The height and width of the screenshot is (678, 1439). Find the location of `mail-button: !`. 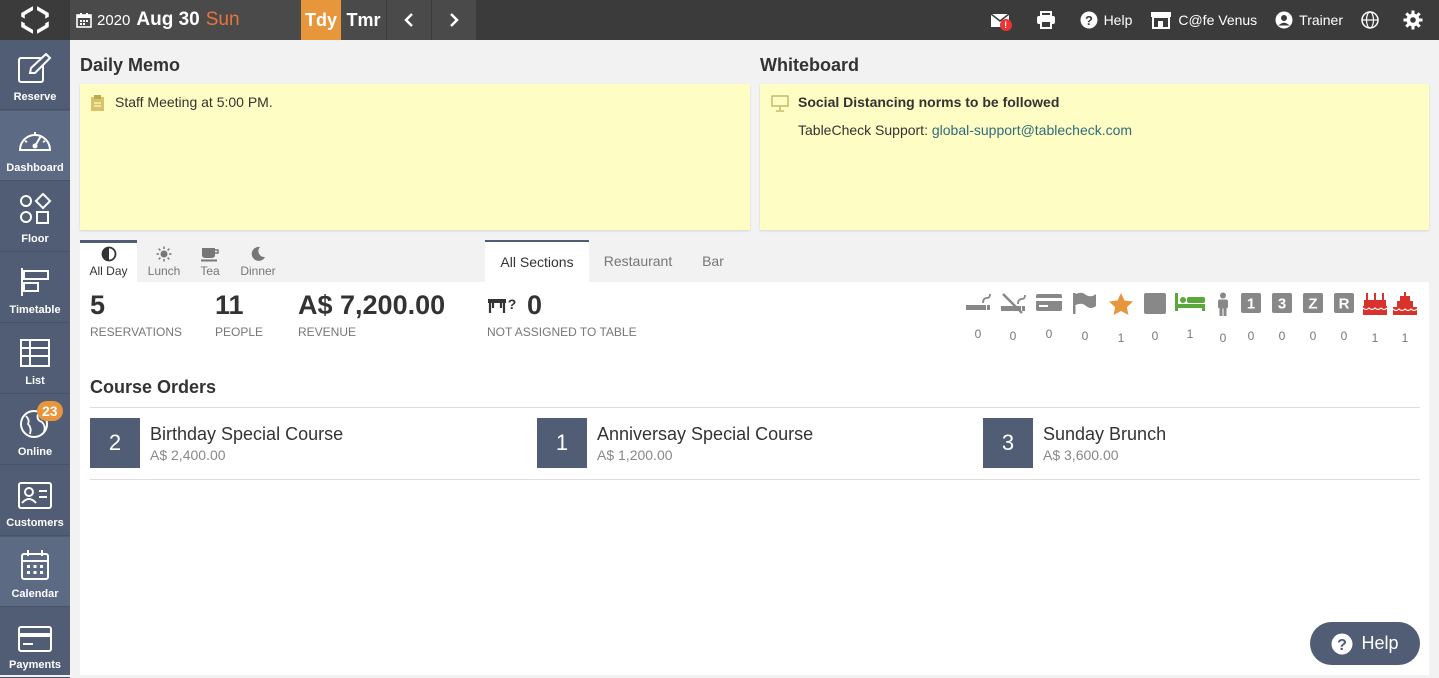

mail-button: ! is located at coordinates (1004, 21).